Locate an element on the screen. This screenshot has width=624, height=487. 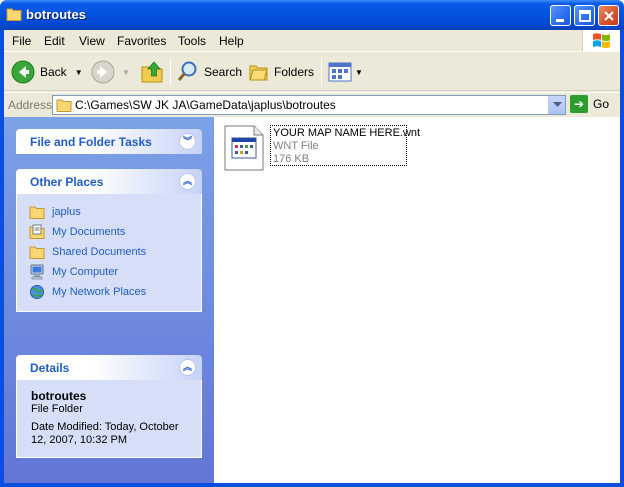
details-header: Details ︽ is located at coordinates (109, 367).